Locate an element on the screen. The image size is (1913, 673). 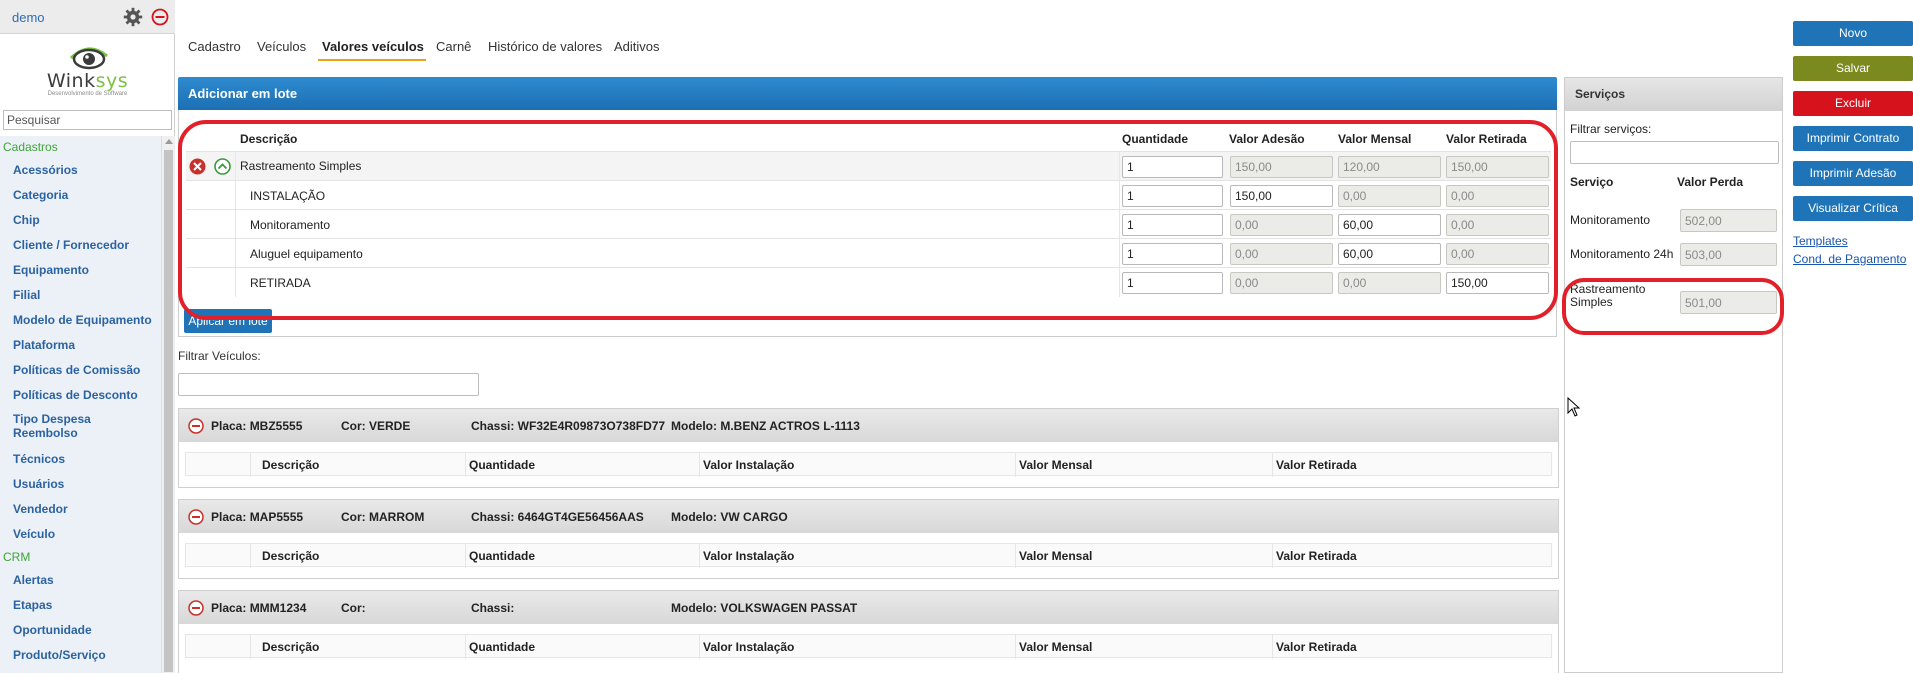
services-panel: Serviços is located at coordinates (1673, 375).